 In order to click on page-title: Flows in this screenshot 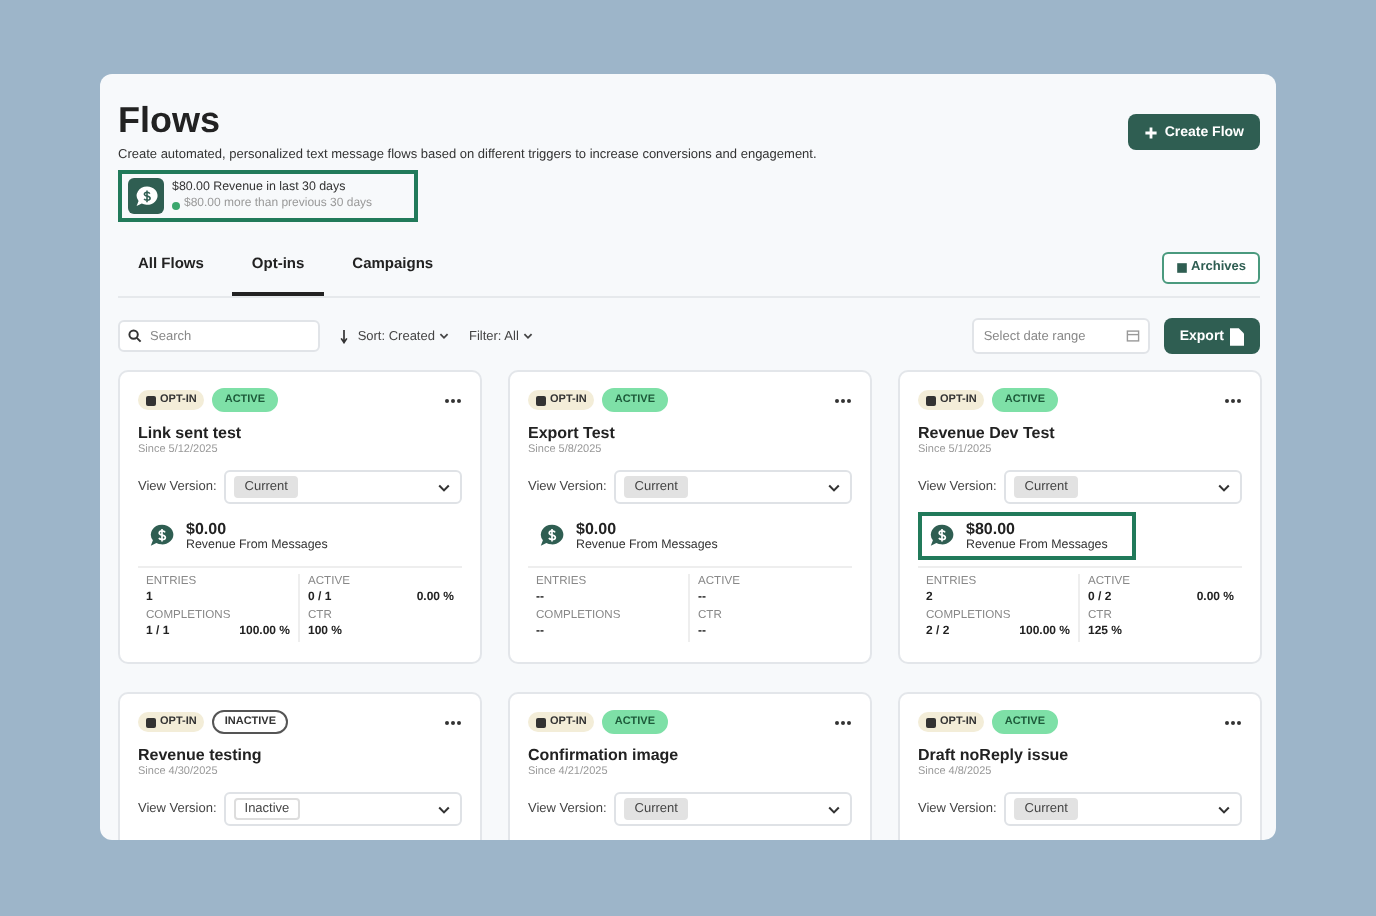, I will do `click(170, 120)`.